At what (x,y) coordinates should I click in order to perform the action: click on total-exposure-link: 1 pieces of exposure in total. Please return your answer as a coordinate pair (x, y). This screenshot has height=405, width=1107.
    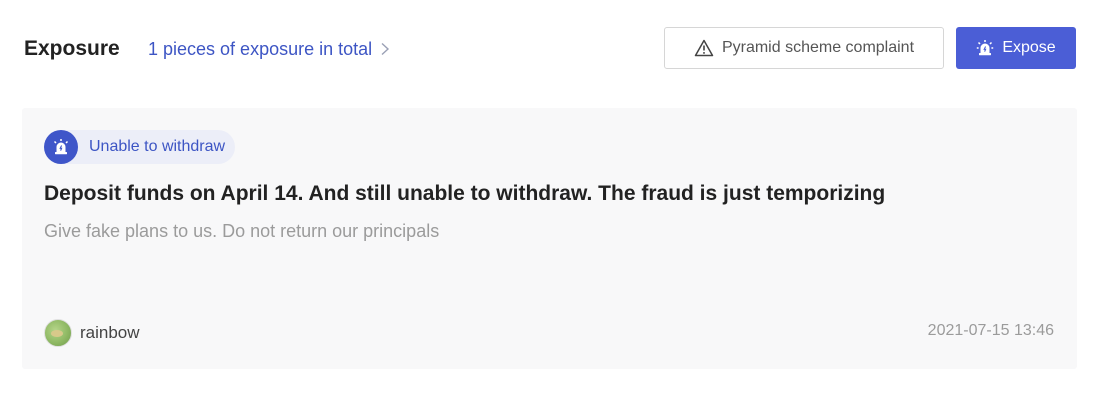
    Looking at the image, I should click on (270, 49).